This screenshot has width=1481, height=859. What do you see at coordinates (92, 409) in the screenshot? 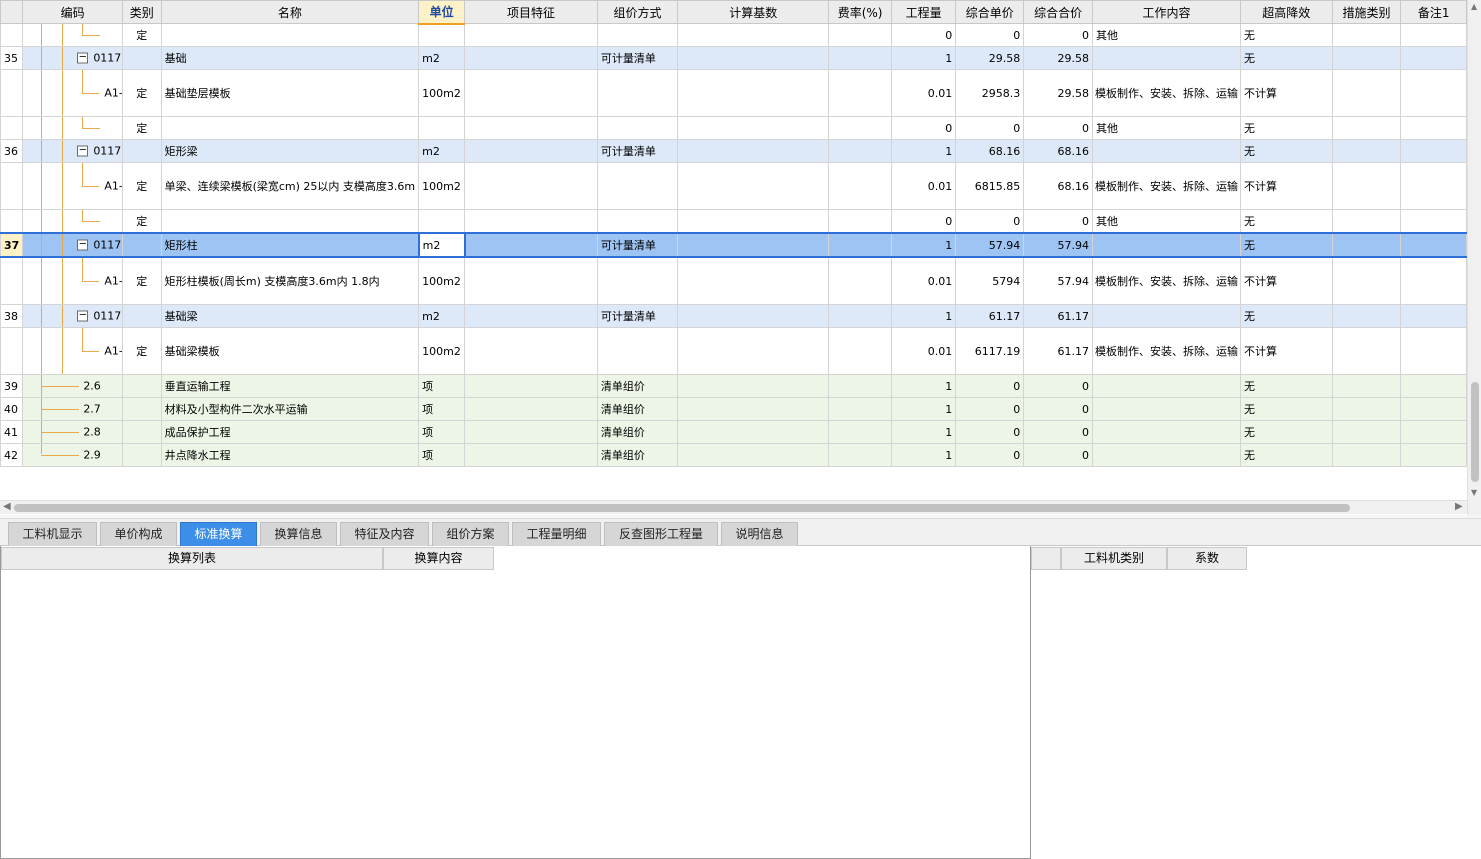
I see `group-code: 2.7` at bounding box center [92, 409].